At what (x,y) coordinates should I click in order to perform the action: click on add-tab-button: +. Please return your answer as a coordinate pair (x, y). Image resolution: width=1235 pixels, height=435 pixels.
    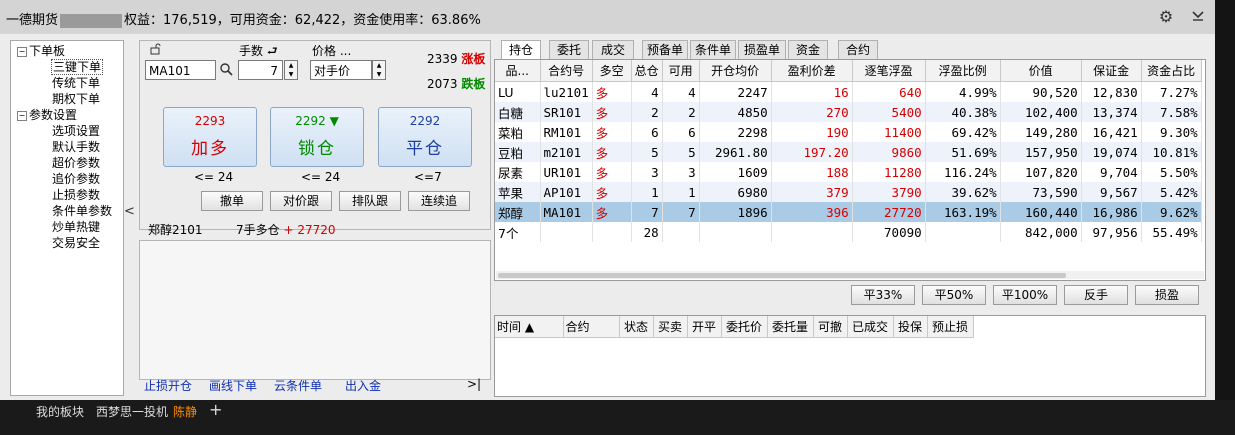
    Looking at the image, I should click on (215, 409).